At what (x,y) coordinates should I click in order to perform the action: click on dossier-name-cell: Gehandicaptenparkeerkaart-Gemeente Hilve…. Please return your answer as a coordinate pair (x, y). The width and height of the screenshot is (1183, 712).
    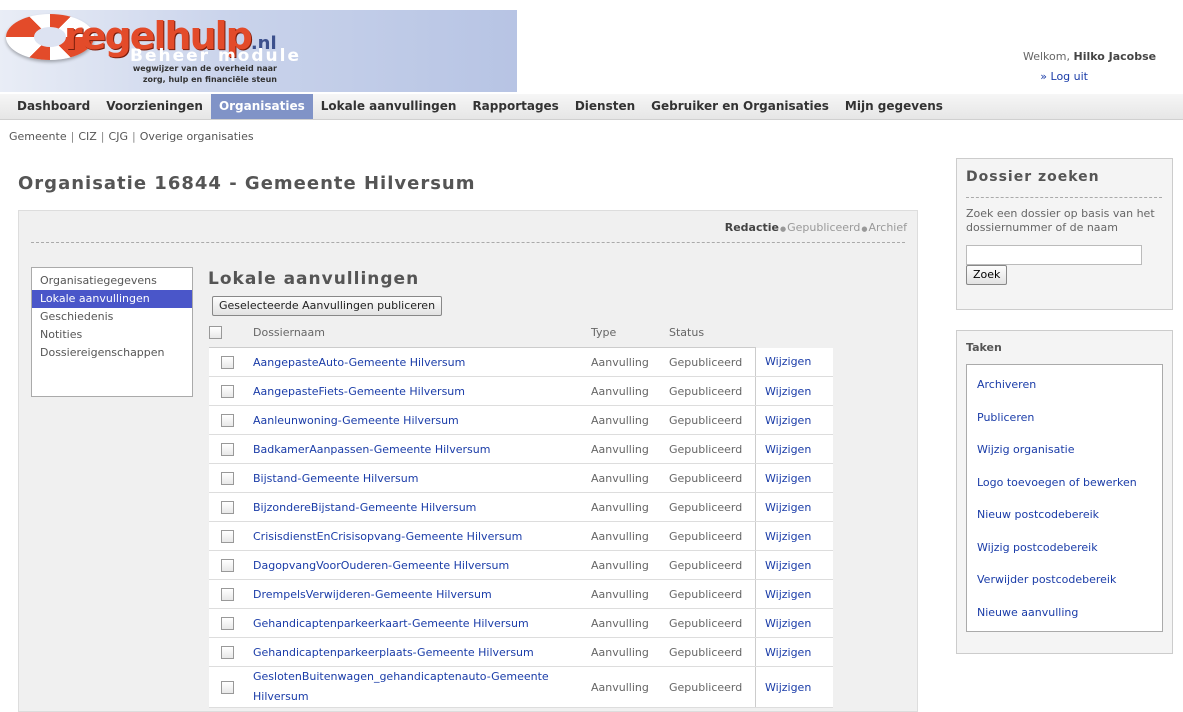
    Looking at the image, I should click on (418, 623).